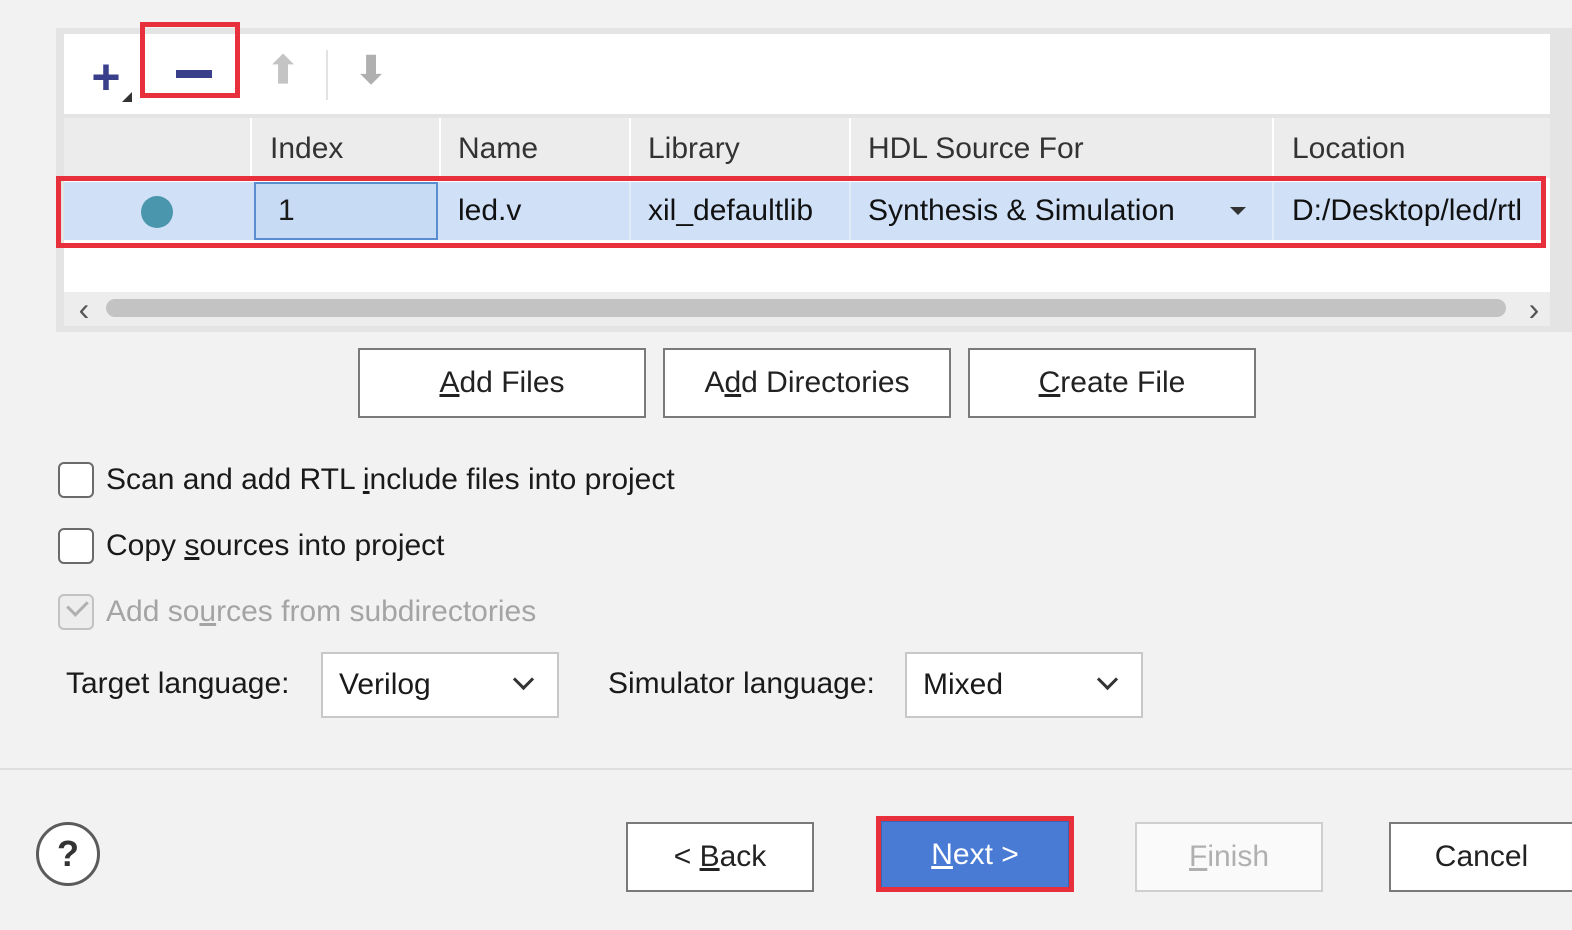  I want to click on column-header-library: Library, so click(740, 148).